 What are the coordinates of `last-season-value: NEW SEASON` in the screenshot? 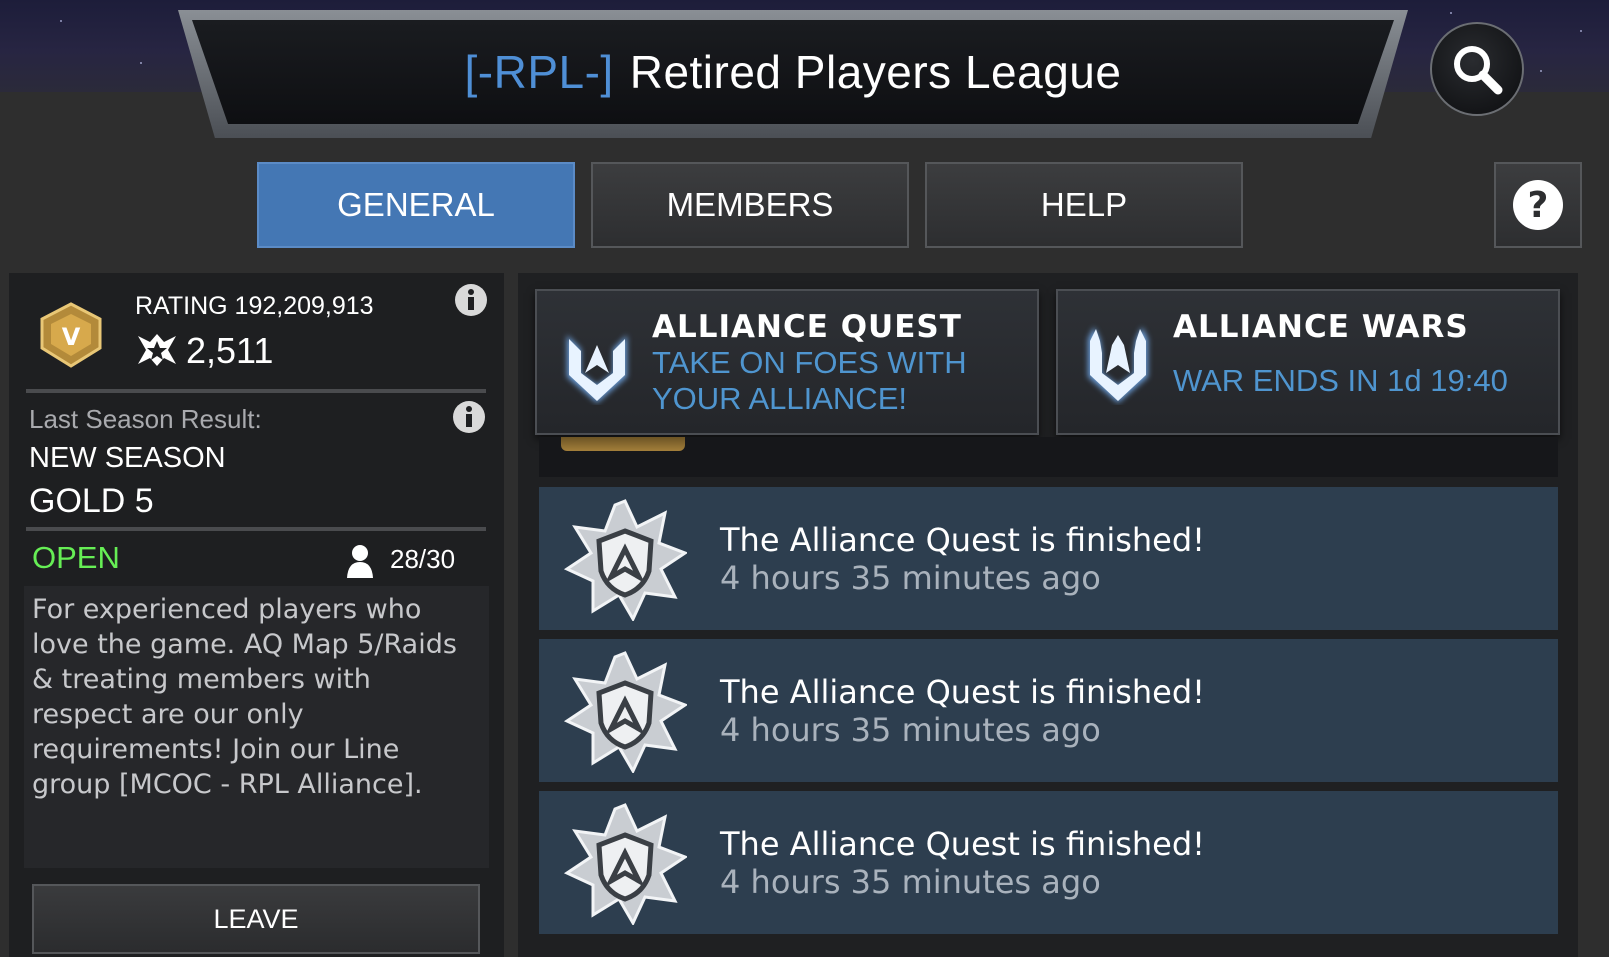 It's located at (127, 458).